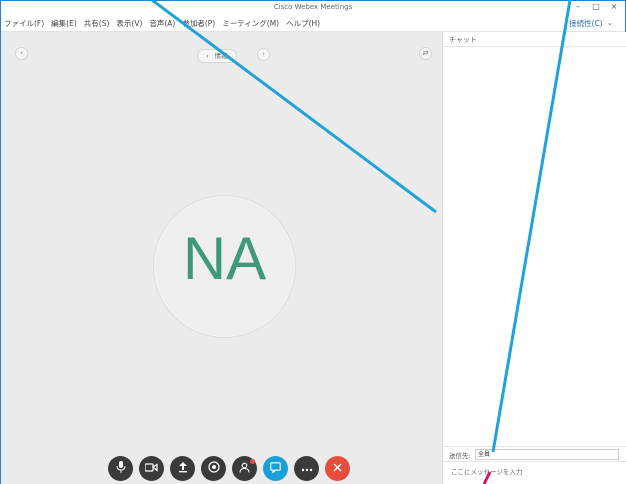 The height and width of the screenshot is (484, 626). I want to click on share-info-pill: ‹ 情報, so click(217, 56).